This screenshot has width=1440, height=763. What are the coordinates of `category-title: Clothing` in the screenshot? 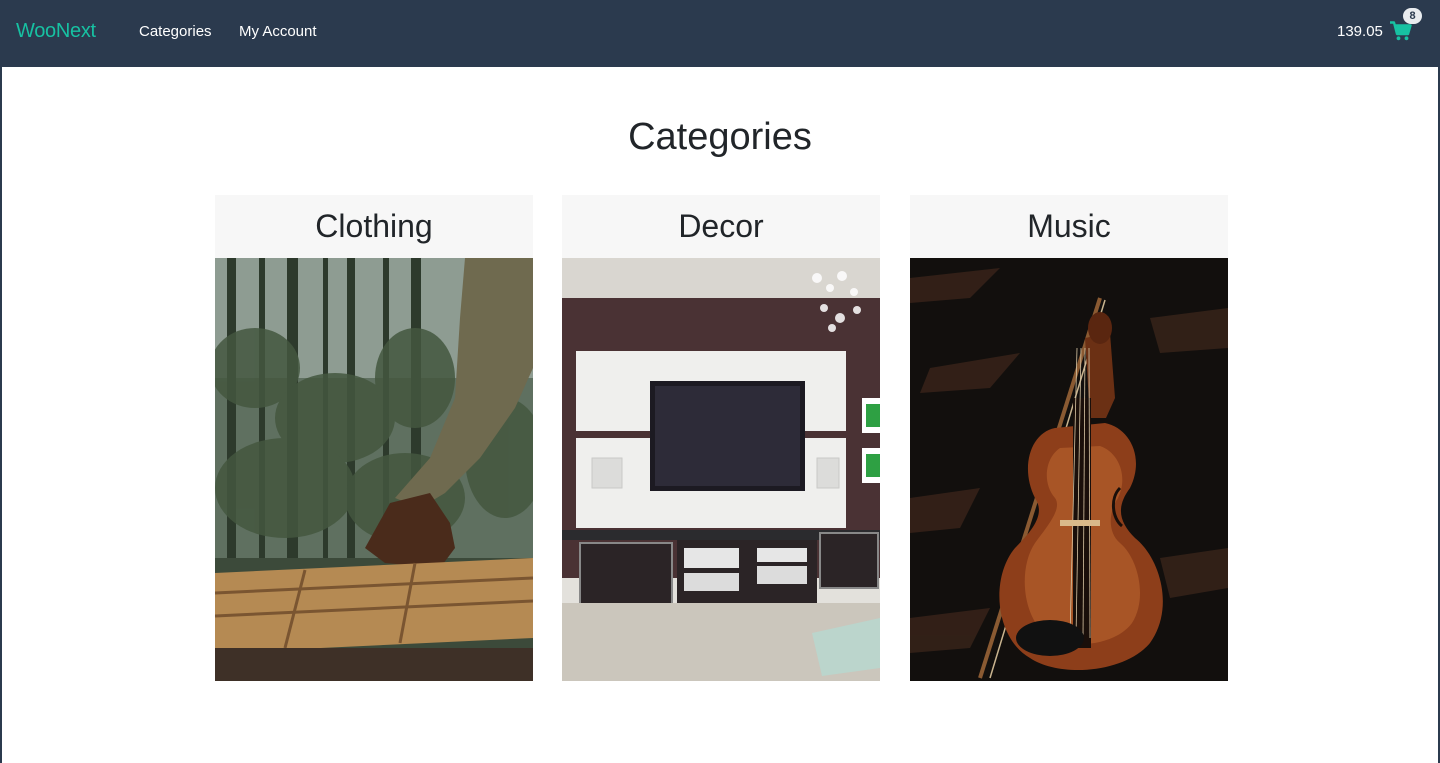 It's located at (374, 226).